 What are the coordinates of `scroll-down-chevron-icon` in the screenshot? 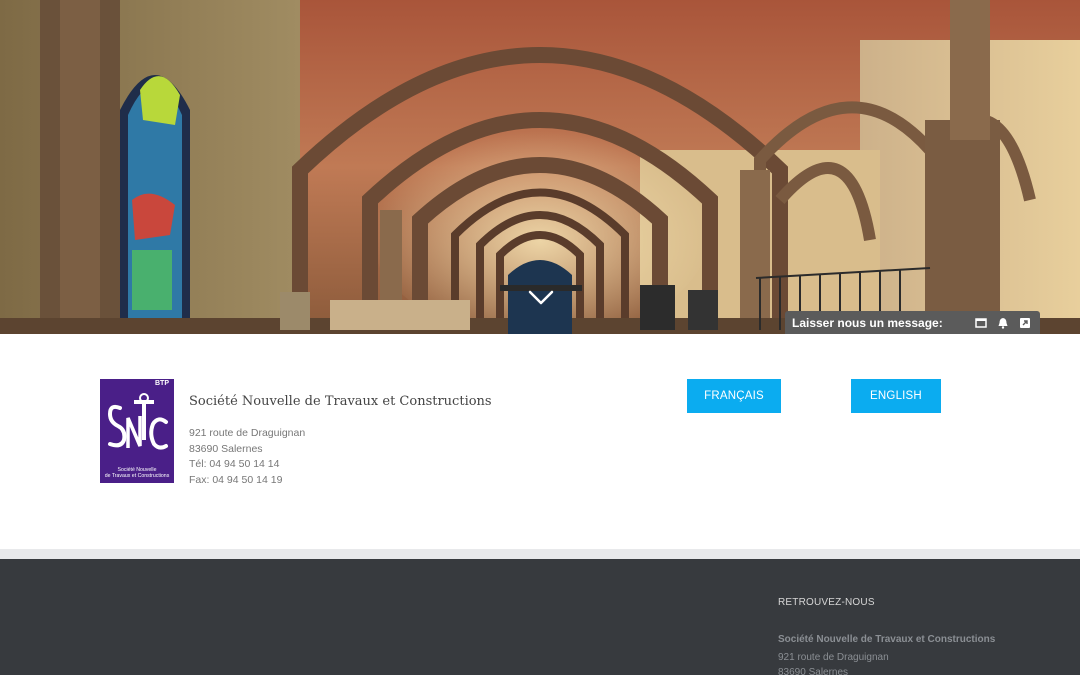 It's located at (541, 297).